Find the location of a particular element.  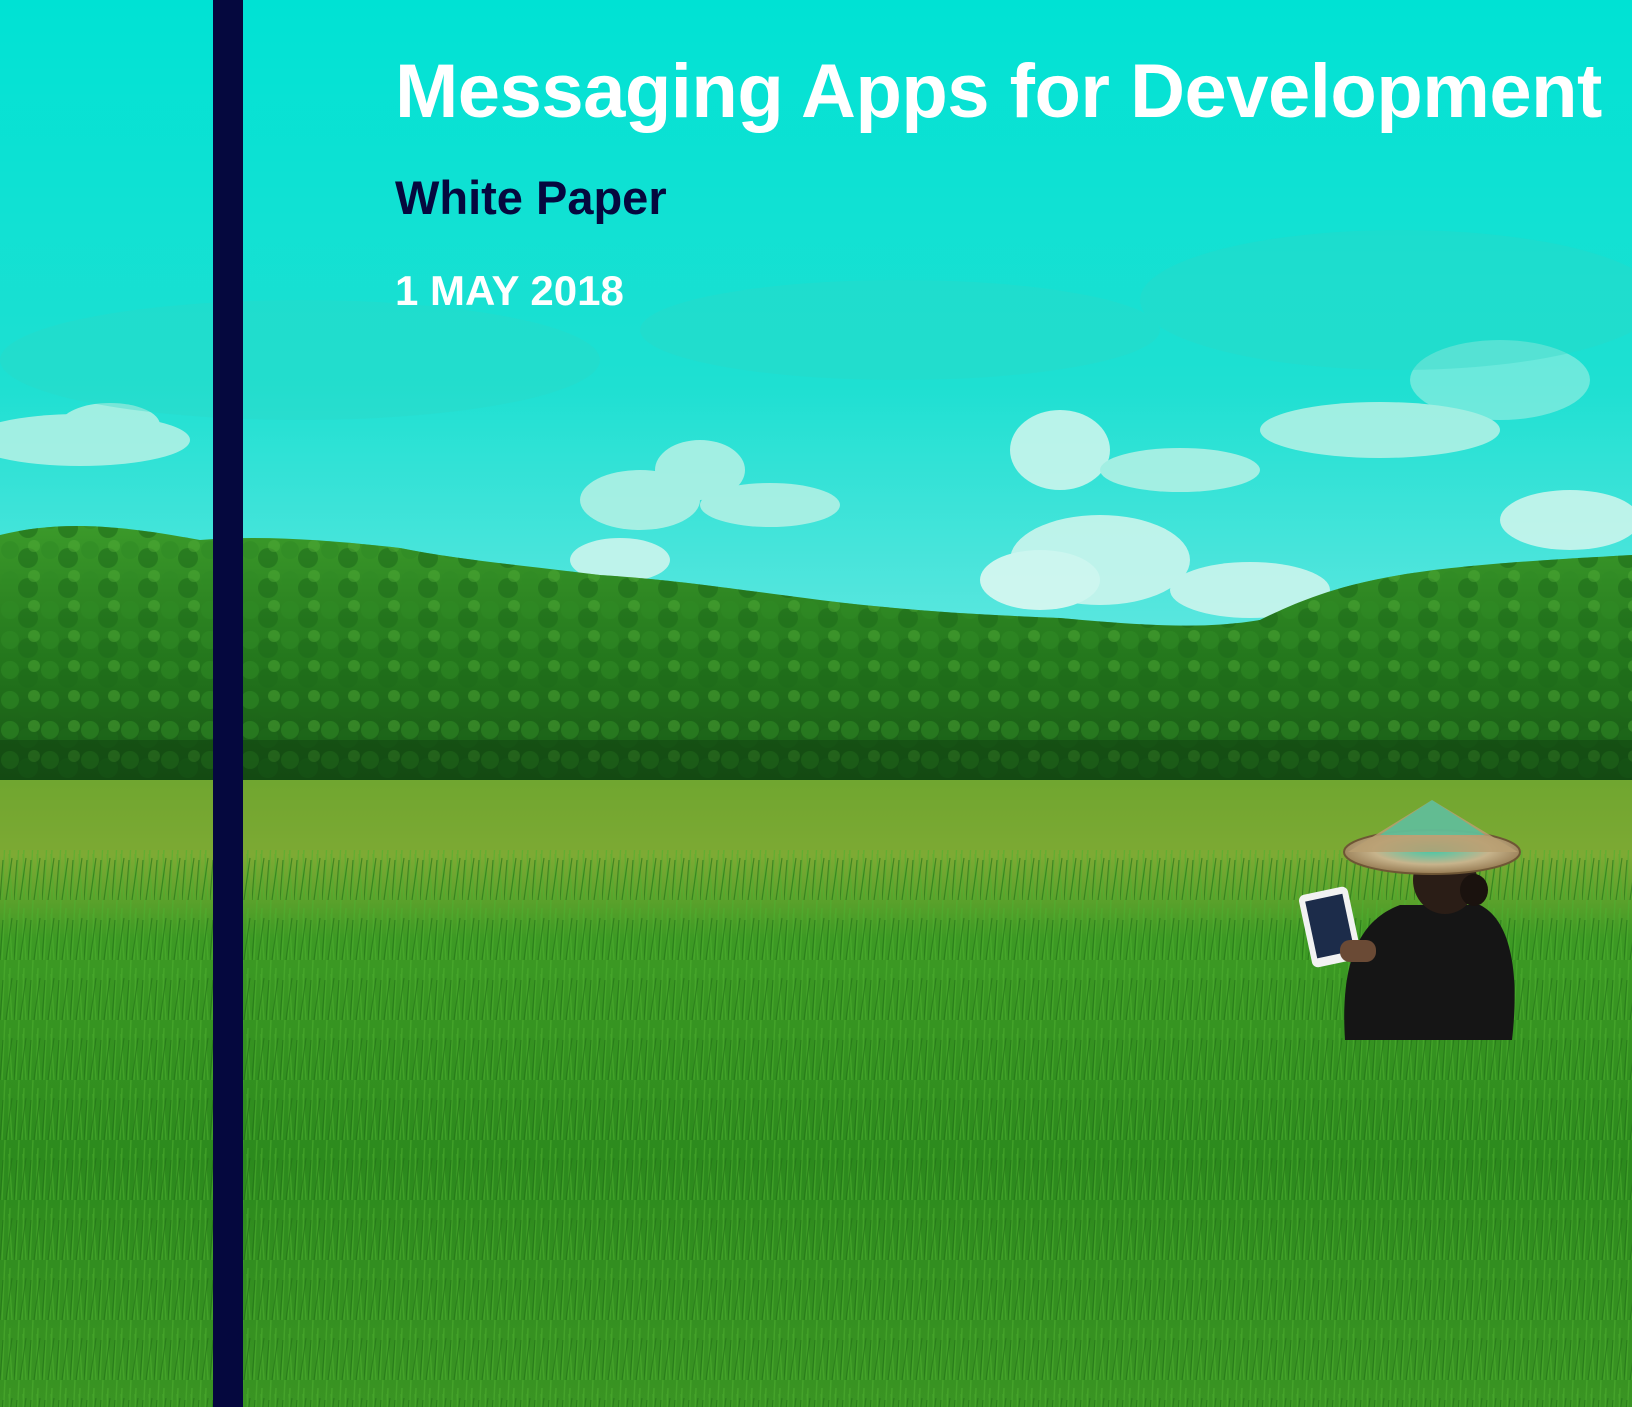

cover-title: Messaging Apps for Development is located at coordinates (998, 91).